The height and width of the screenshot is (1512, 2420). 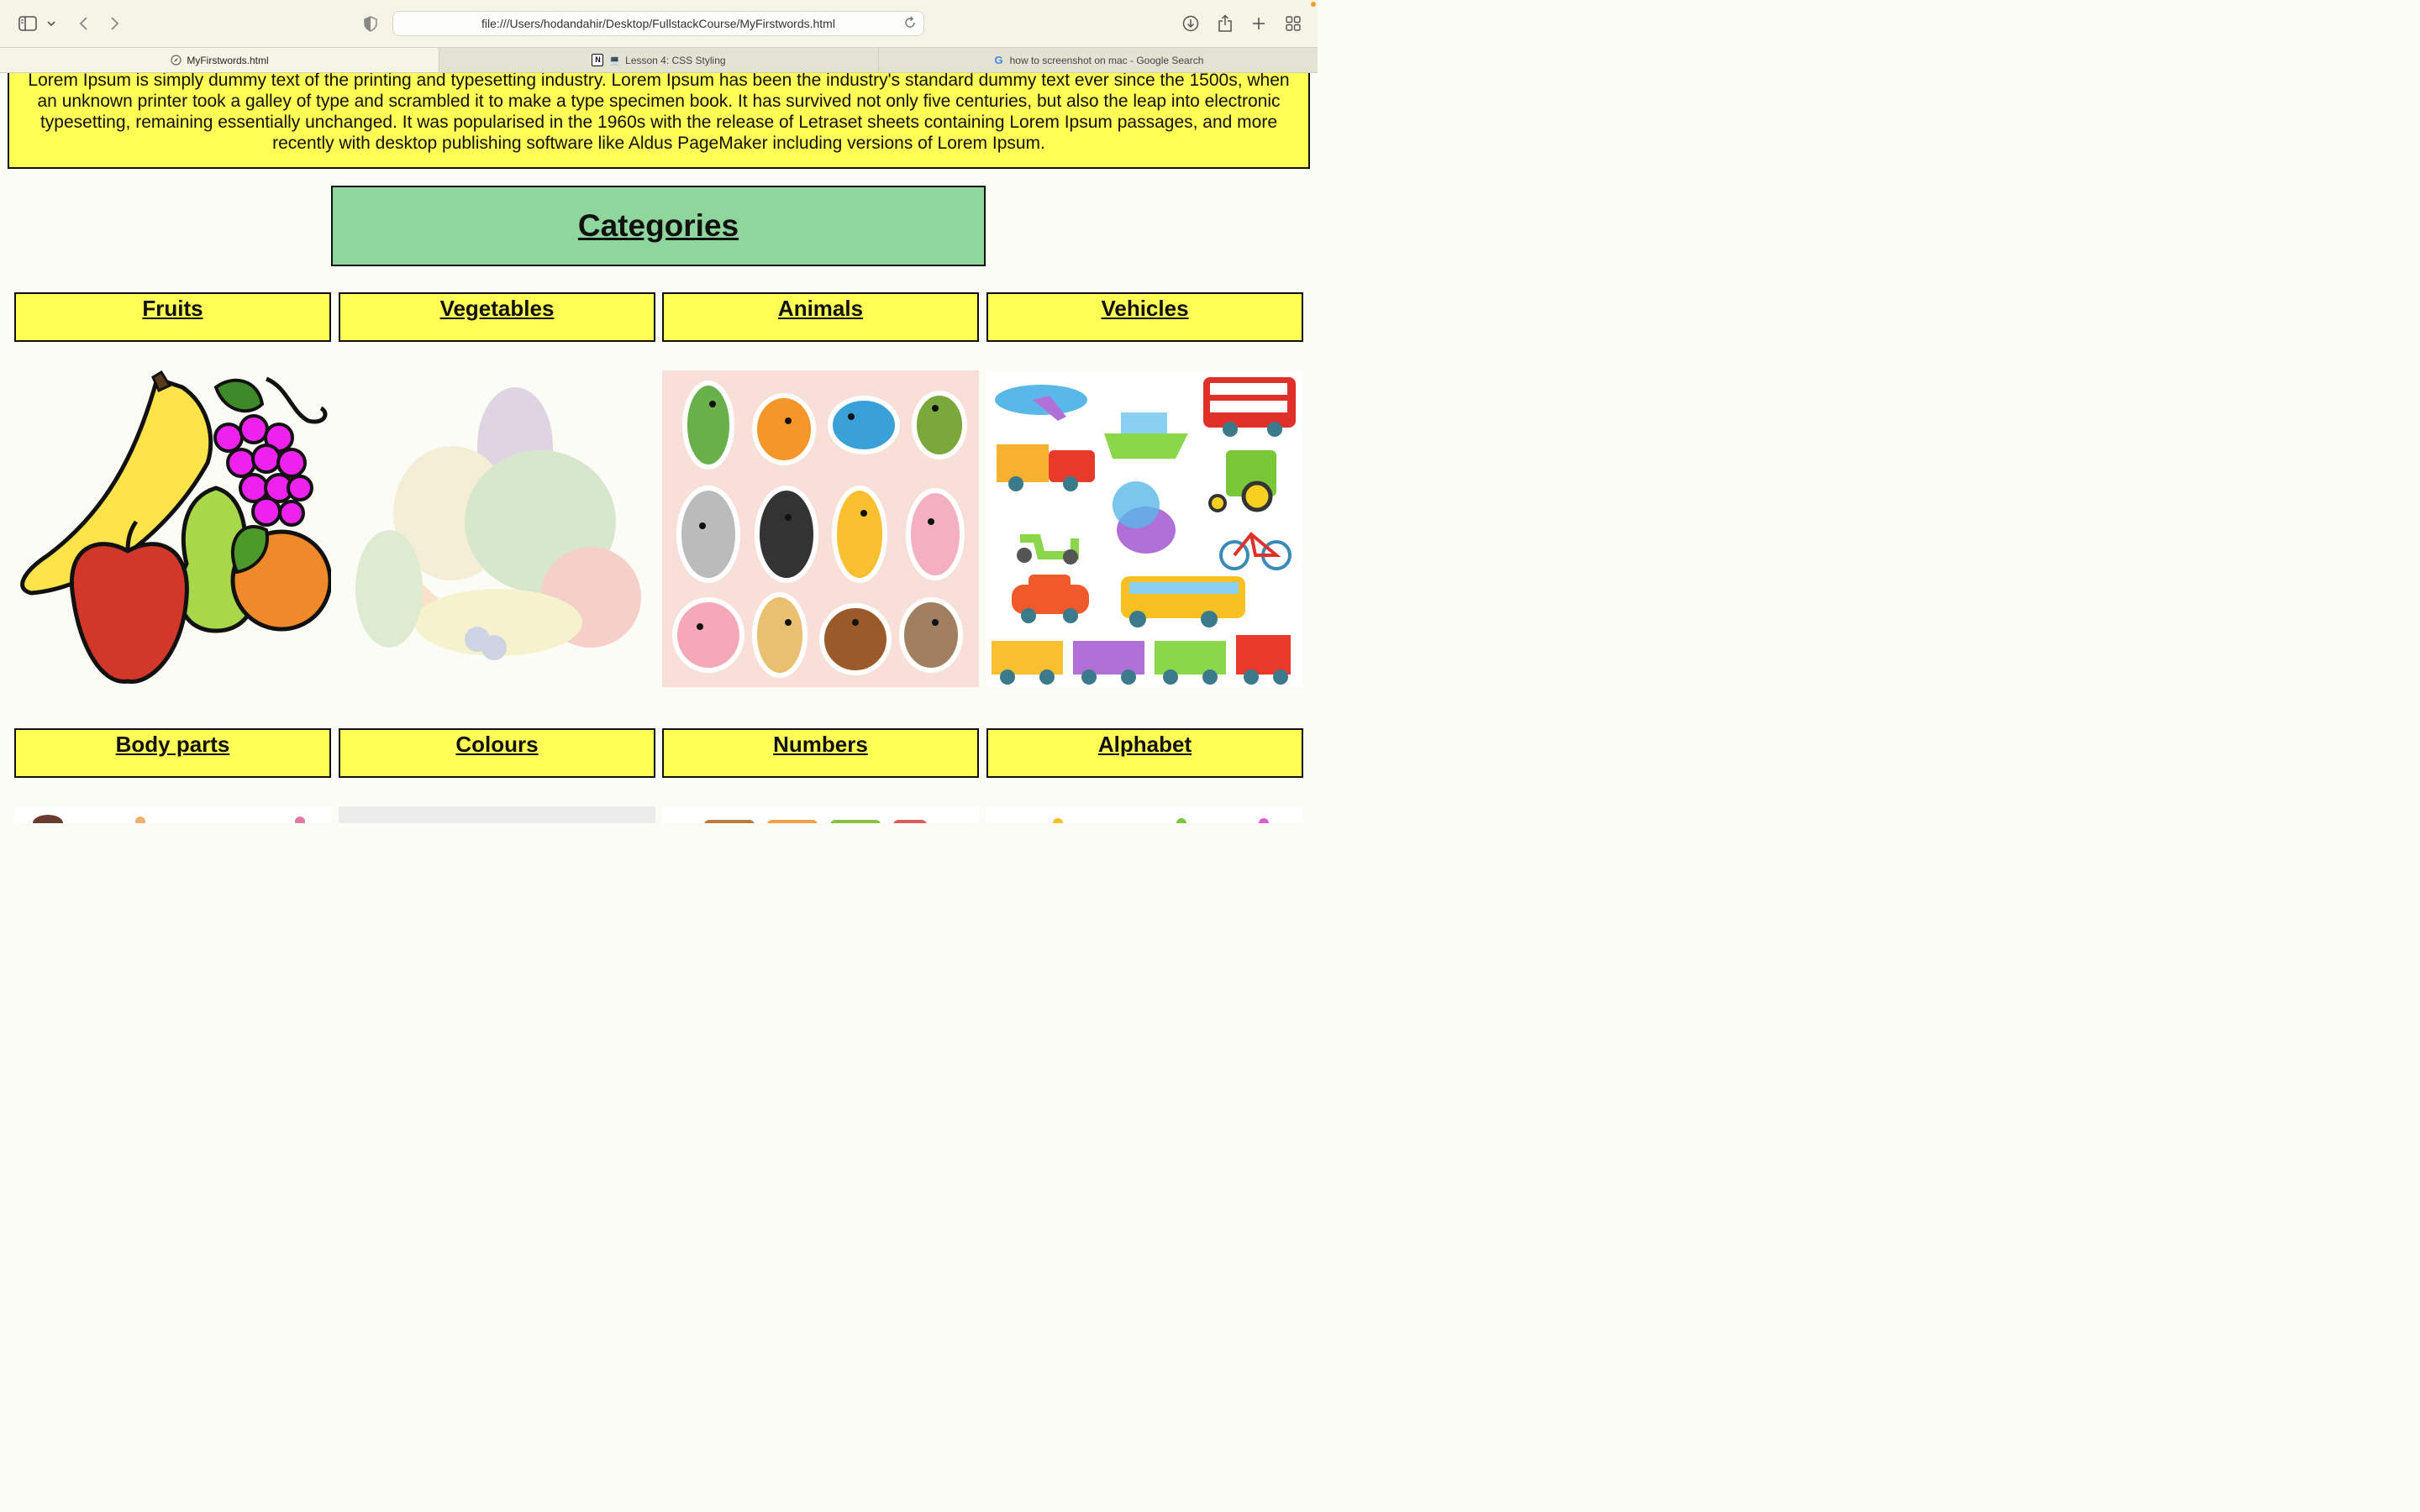 I want to click on notification-dot, so click(x=1314, y=4).